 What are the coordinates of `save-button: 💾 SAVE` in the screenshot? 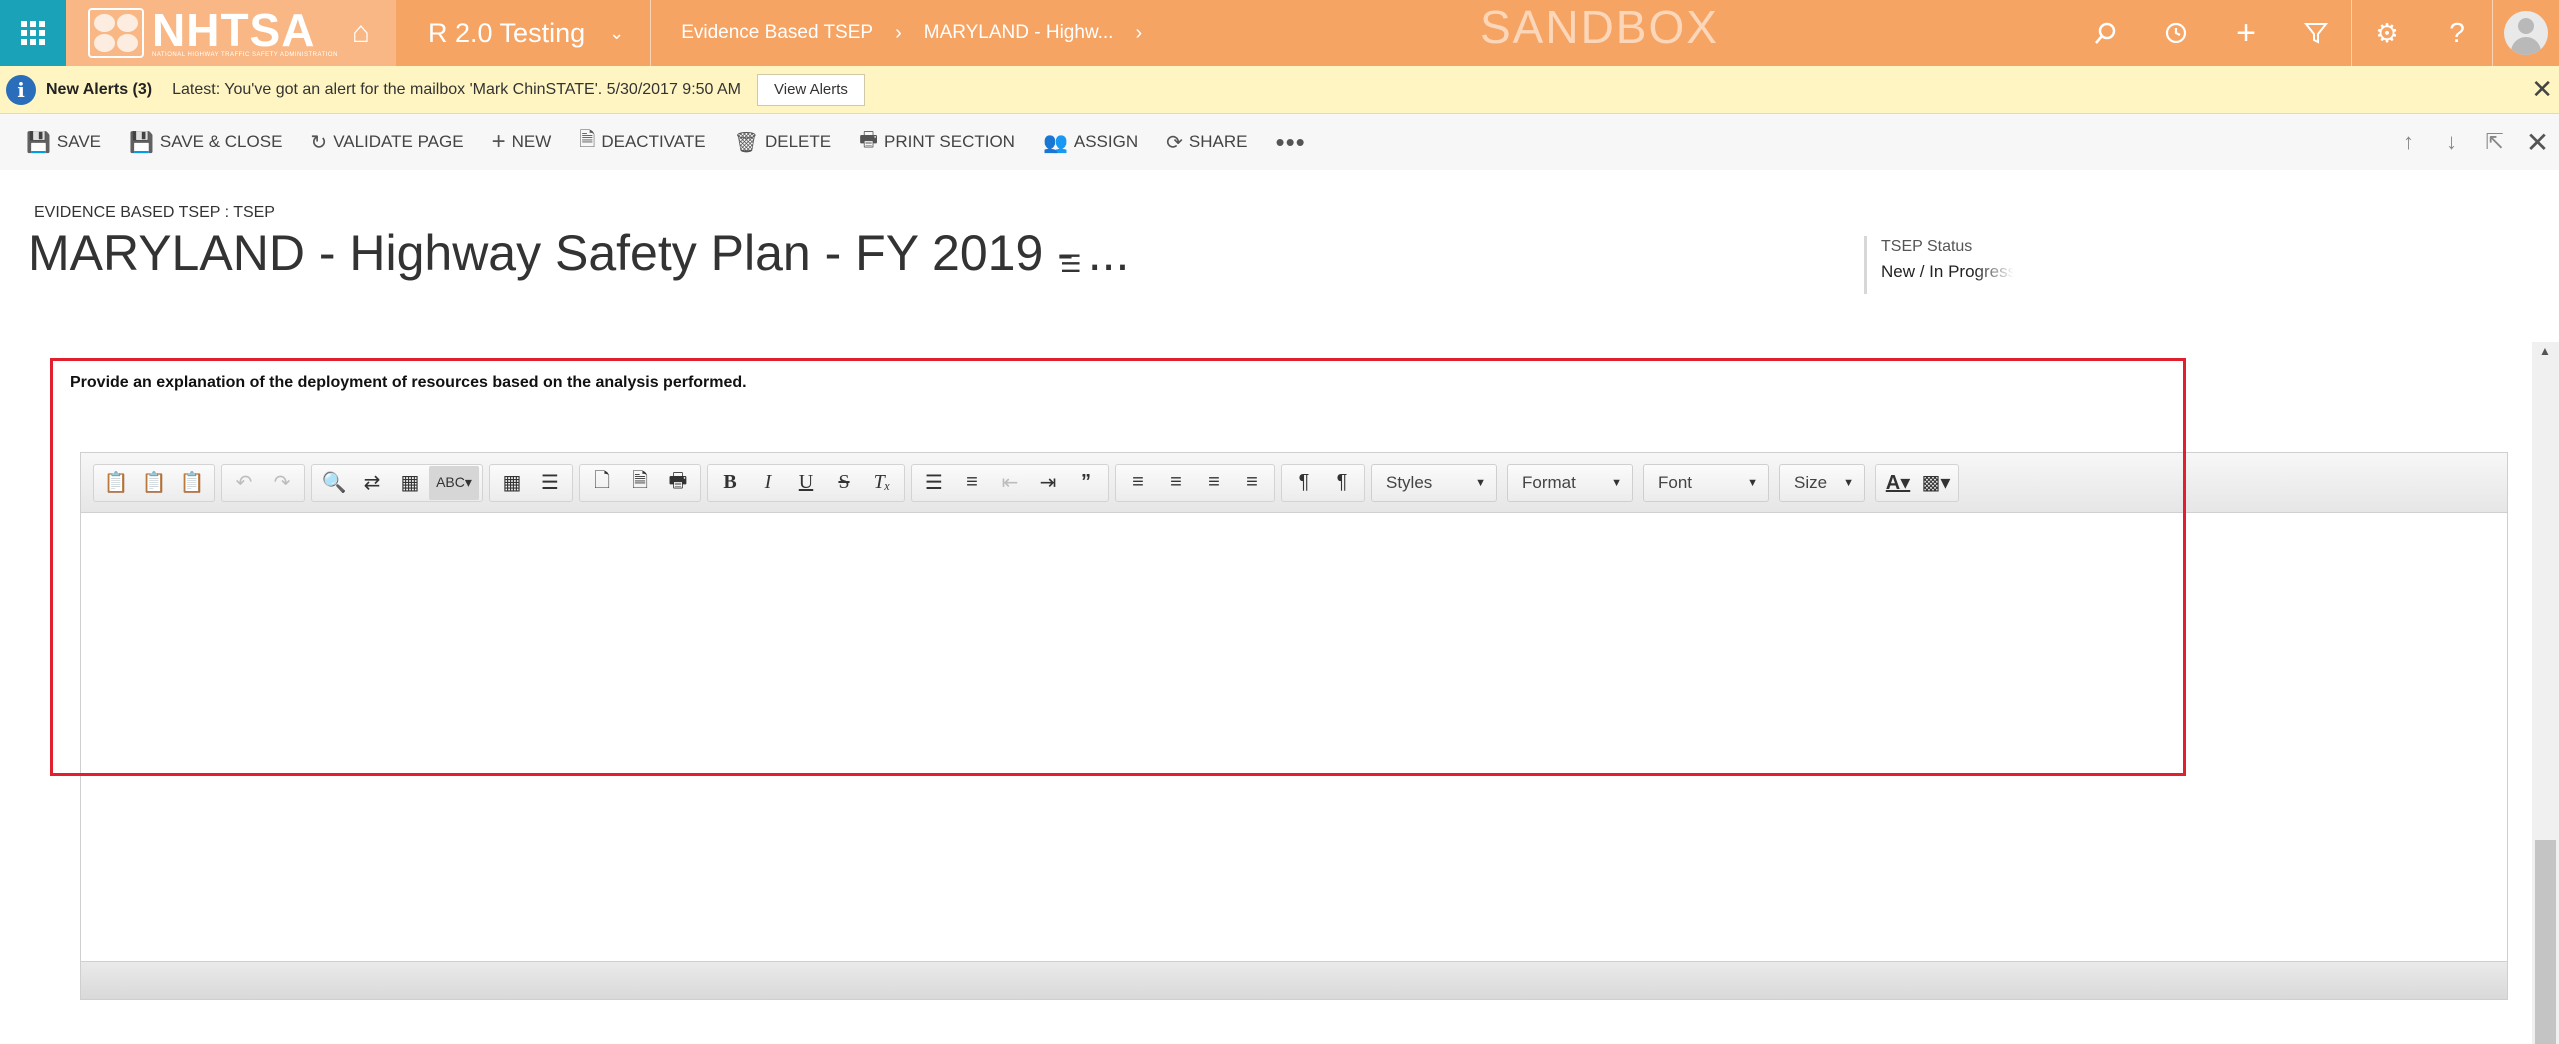 It's located at (63, 142).